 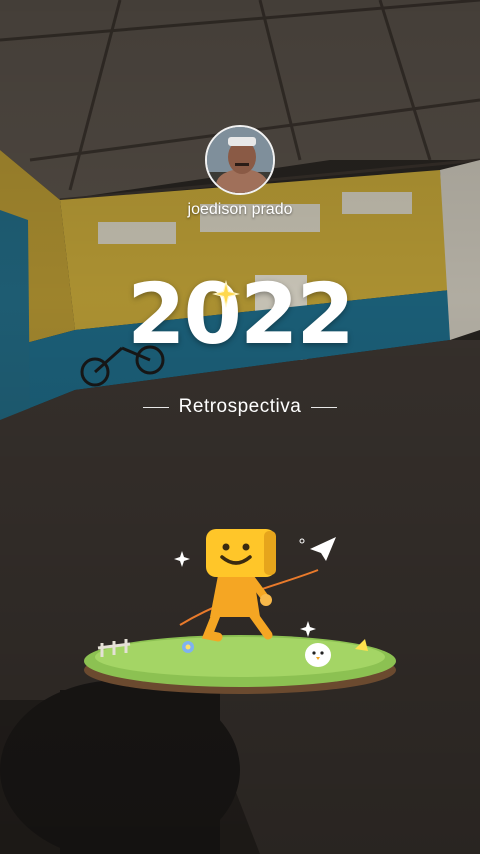 I want to click on retrospective-subtitle: Retrospectiva, so click(x=240, y=406).